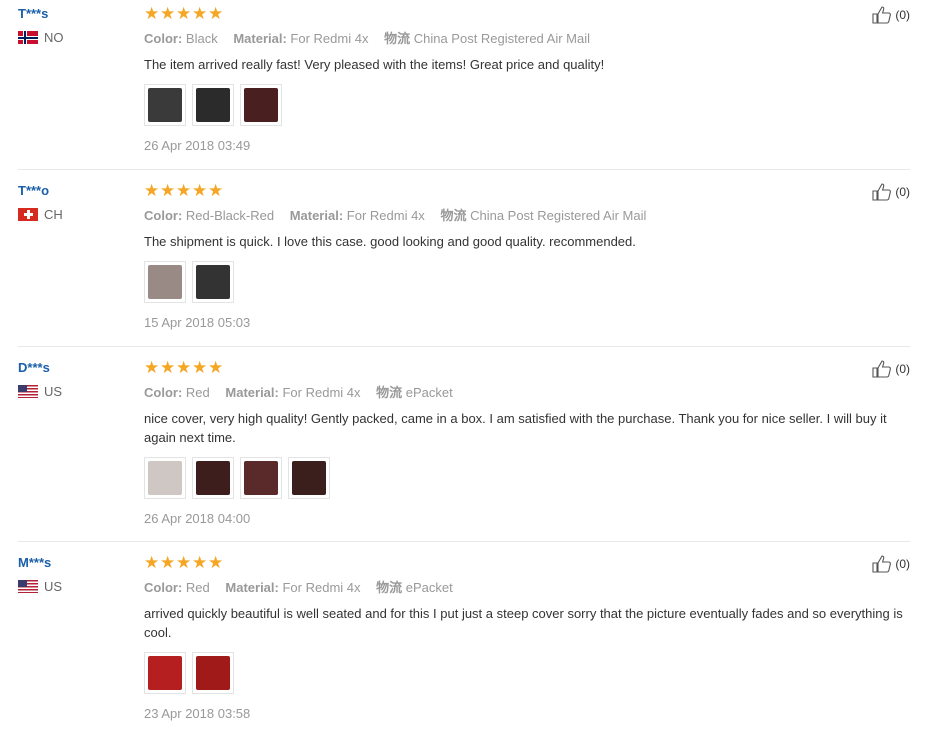  Describe the element at coordinates (502, 38) in the screenshot. I see `attr-value: China Post Registered Air Mail` at that location.